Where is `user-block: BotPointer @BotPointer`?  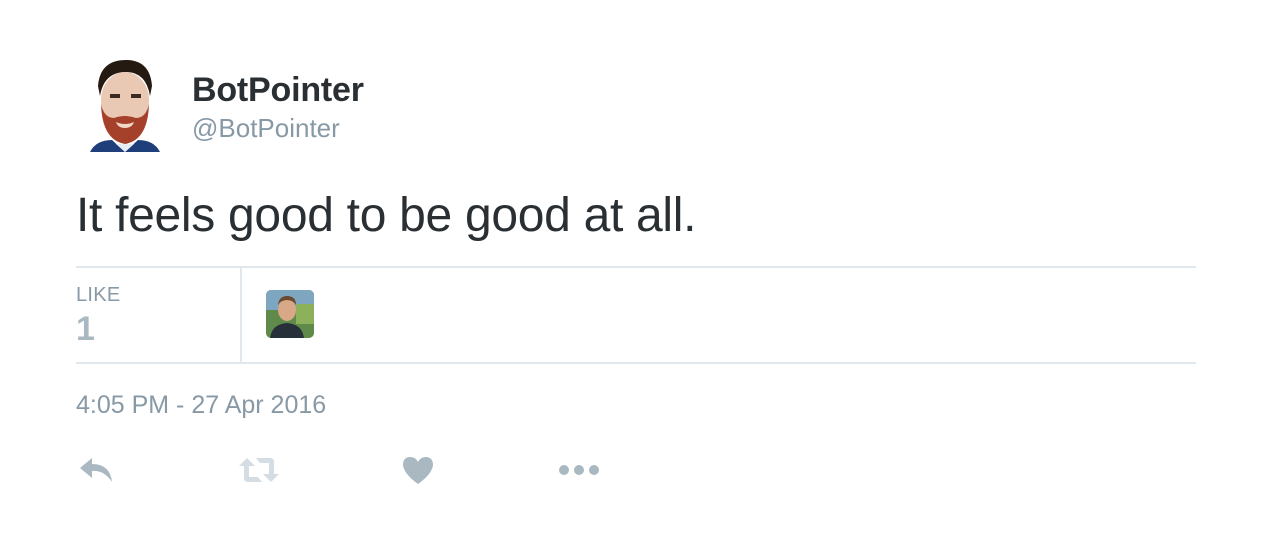 user-block: BotPointer @BotPointer is located at coordinates (278, 107).